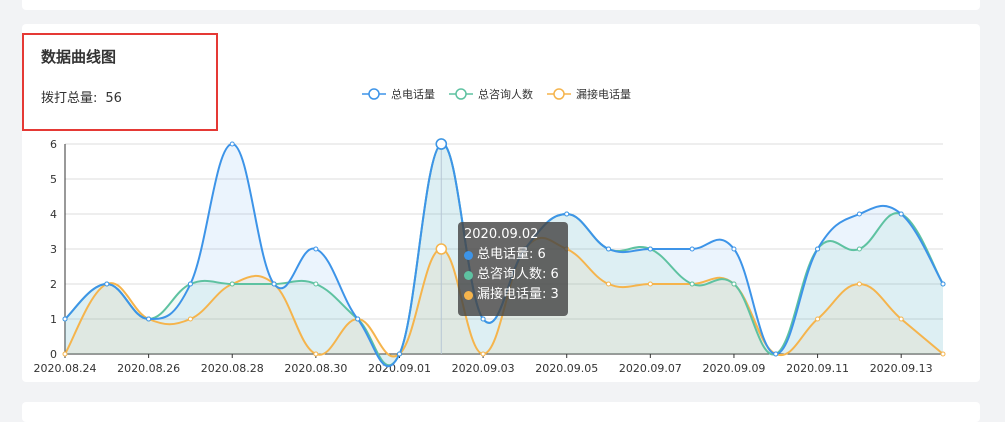 This screenshot has height=422, width=1005. I want to click on x-tick-label-2: 2020.08.26, so click(148, 368).